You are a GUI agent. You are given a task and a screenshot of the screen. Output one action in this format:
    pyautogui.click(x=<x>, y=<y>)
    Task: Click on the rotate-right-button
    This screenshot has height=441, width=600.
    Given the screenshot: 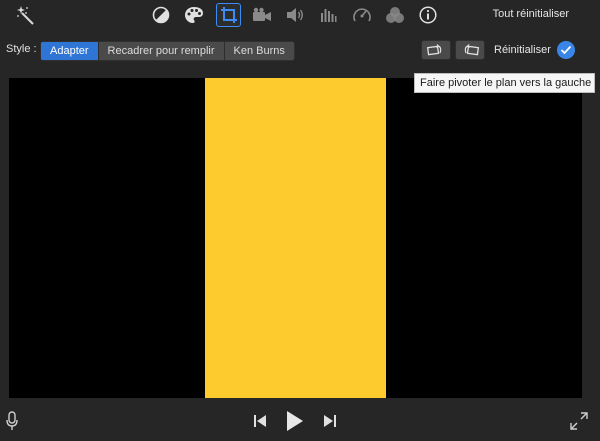 What is the action you would take?
    pyautogui.click(x=470, y=50)
    